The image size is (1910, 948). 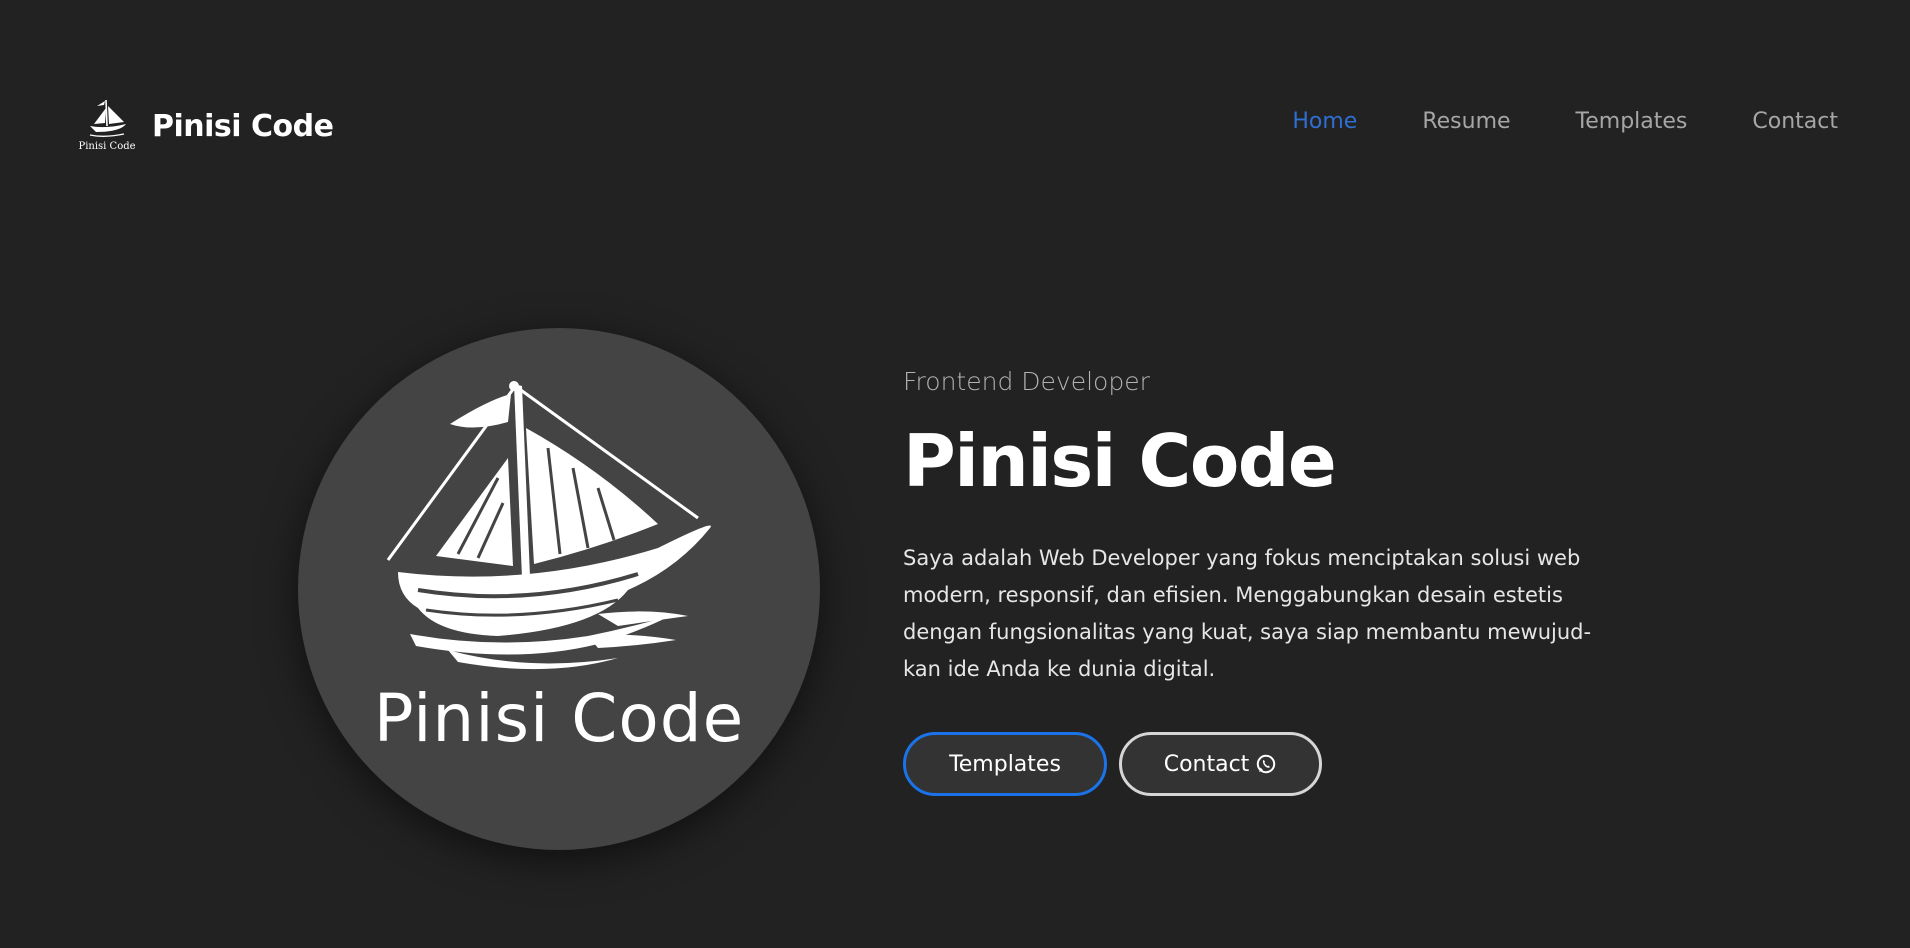 I want to click on nav-item-home: Home, so click(x=1324, y=122).